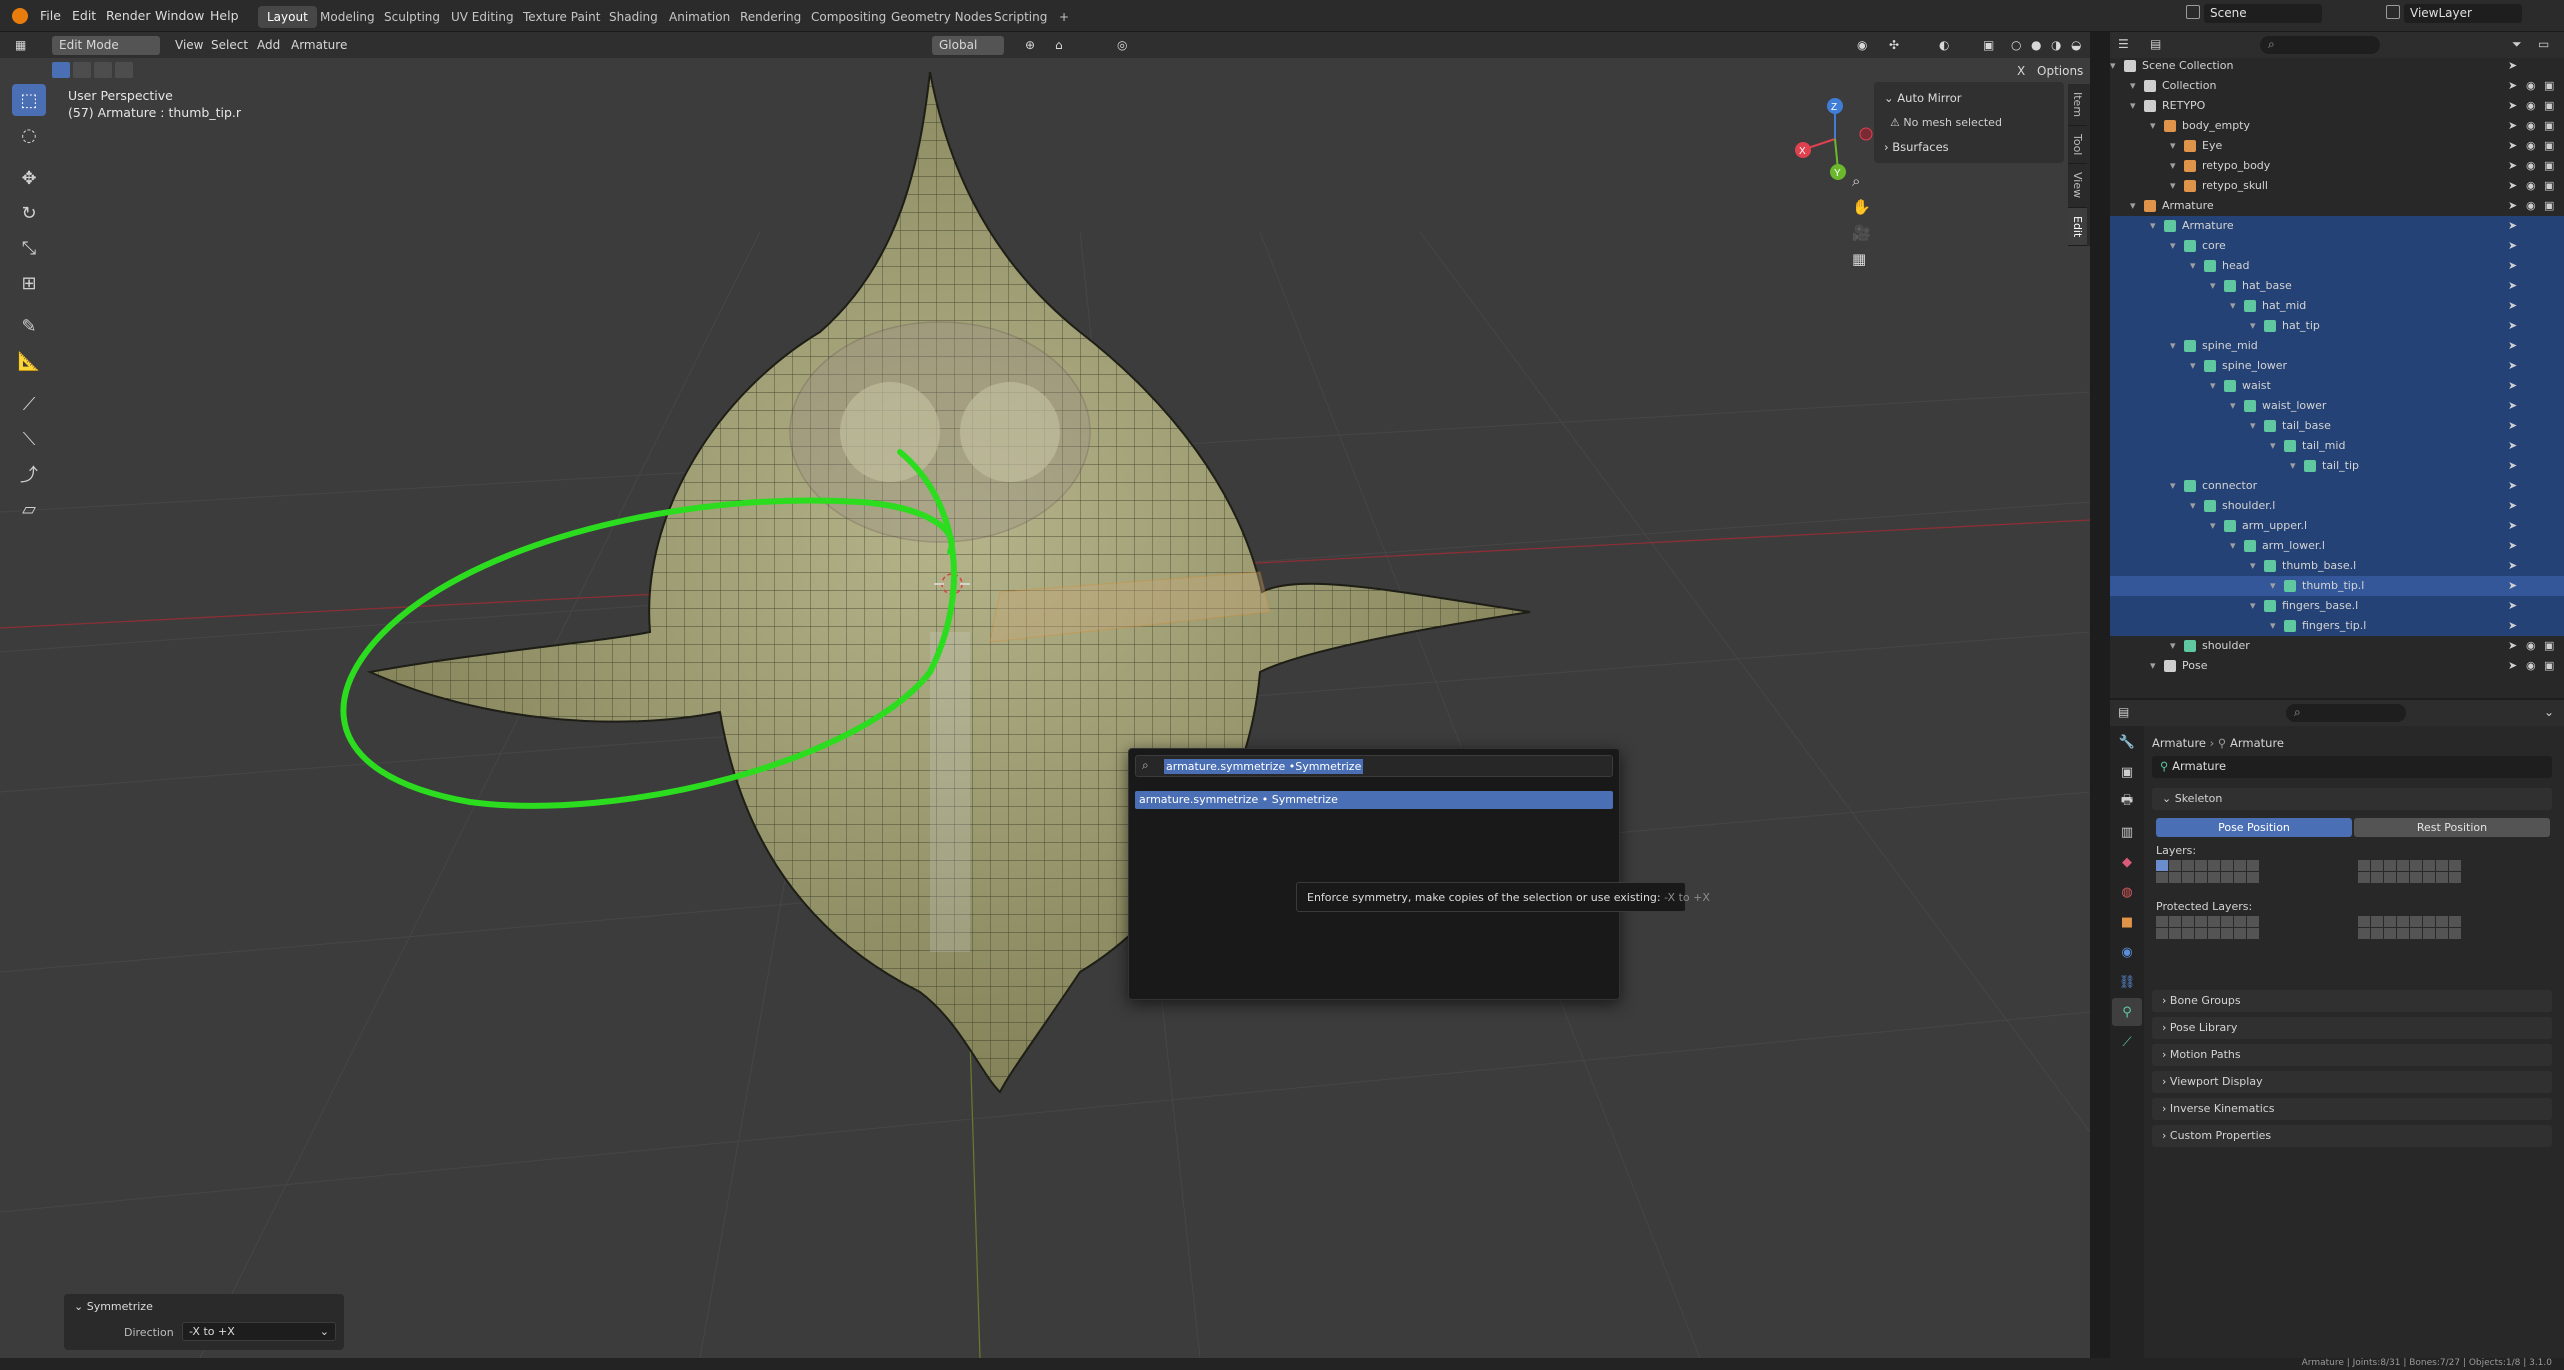 This screenshot has height=1370, width=2564. What do you see at coordinates (2337, 66) in the screenshot?
I see `outliner-row: ▾ Scene Collection ➤` at bounding box center [2337, 66].